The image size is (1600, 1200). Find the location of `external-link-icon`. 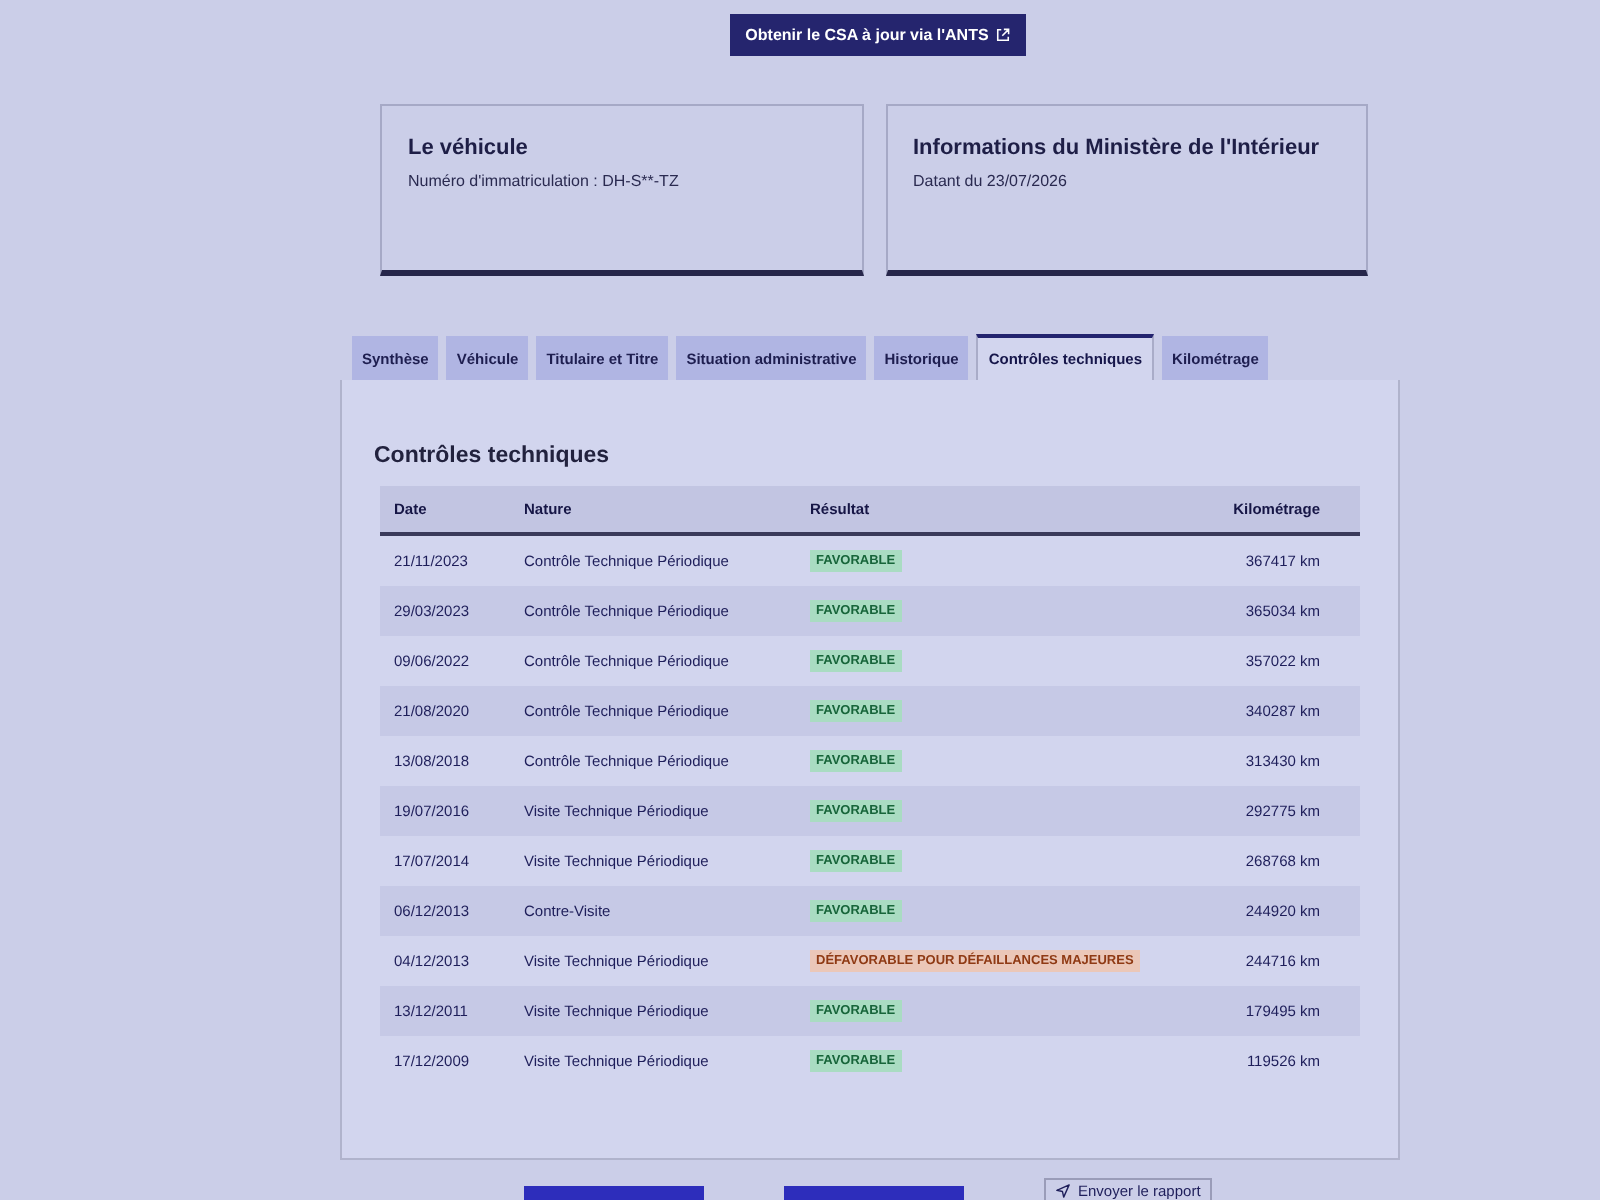

external-link-icon is located at coordinates (1003, 35).